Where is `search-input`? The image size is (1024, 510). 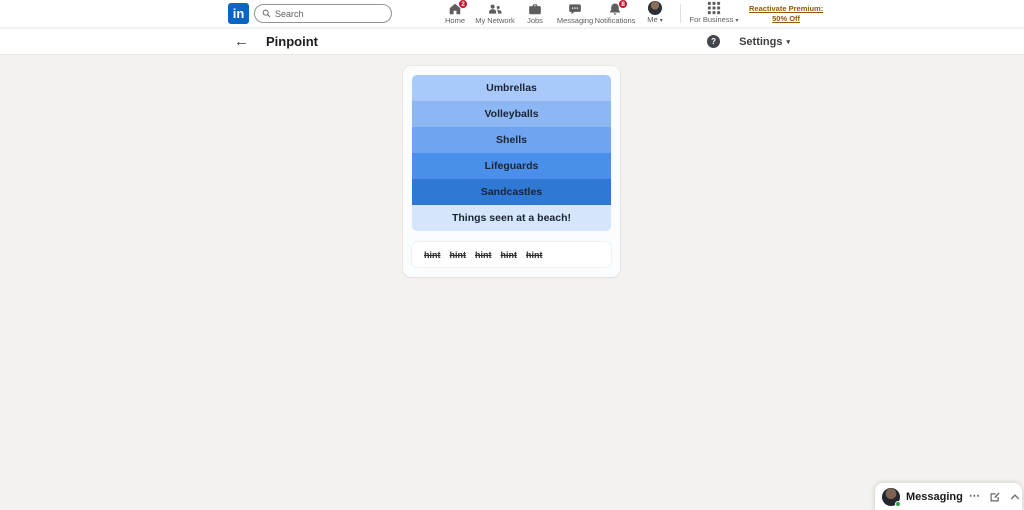
search-input is located at coordinates (329, 13).